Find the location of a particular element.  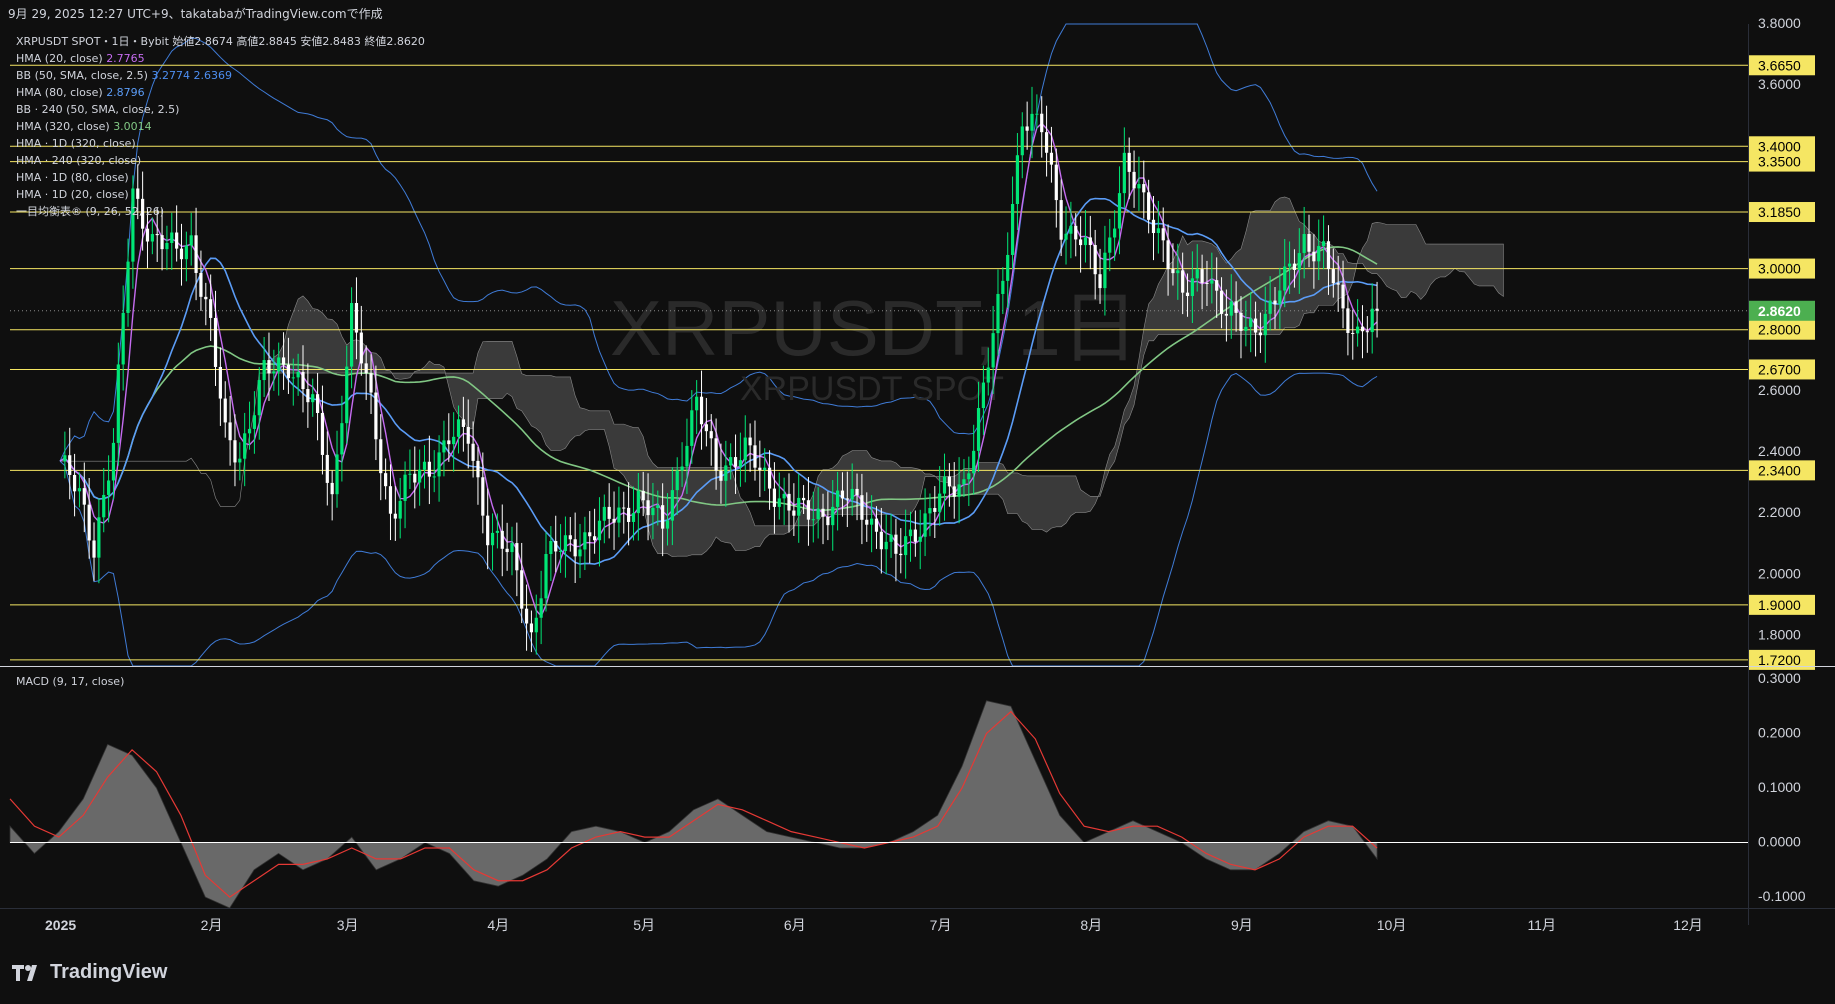

price-tick-label: 3.6000 is located at coordinates (1779, 84).